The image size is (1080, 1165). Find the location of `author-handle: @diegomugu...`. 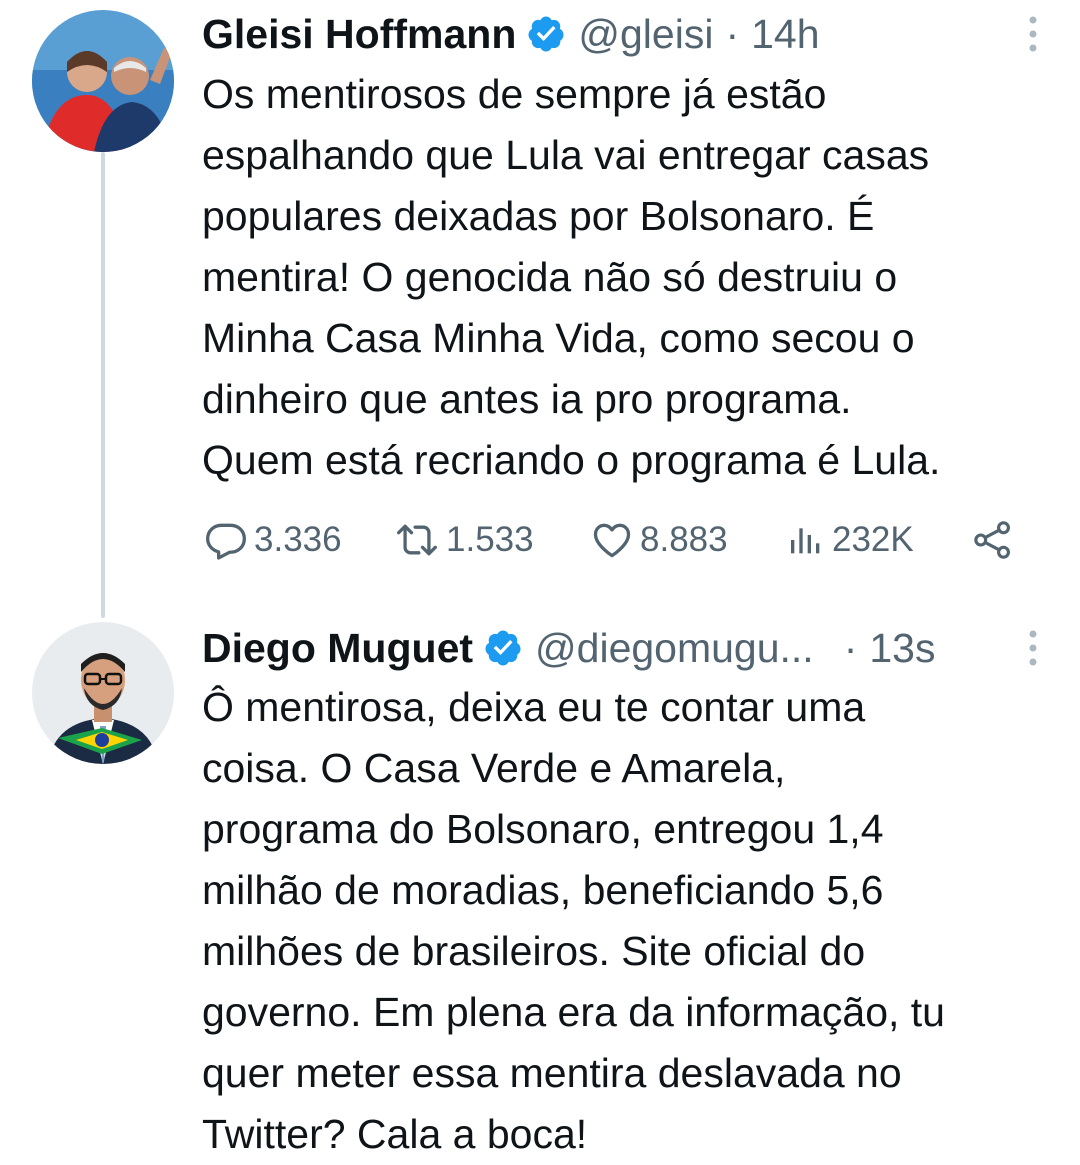

author-handle: @diegomugu... is located at coordinates (674, 648).